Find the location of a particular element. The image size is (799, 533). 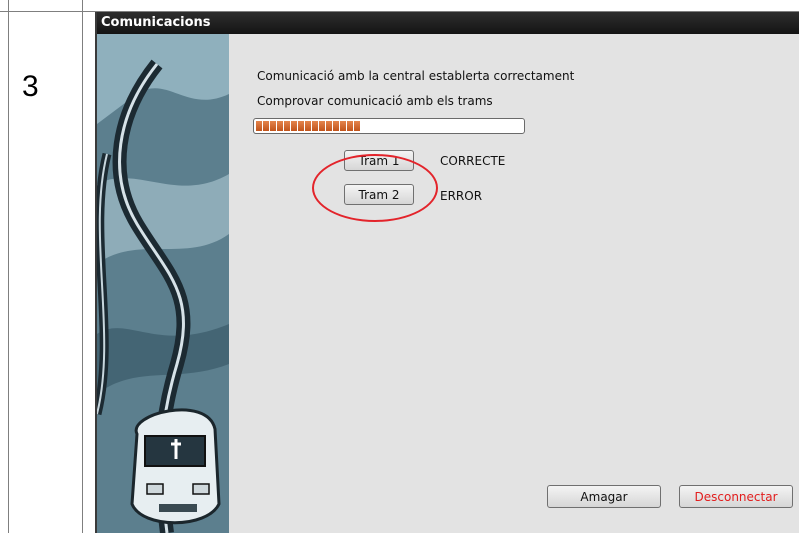

tram-1-status: CORRECTE is located at coordinates (473, 161).